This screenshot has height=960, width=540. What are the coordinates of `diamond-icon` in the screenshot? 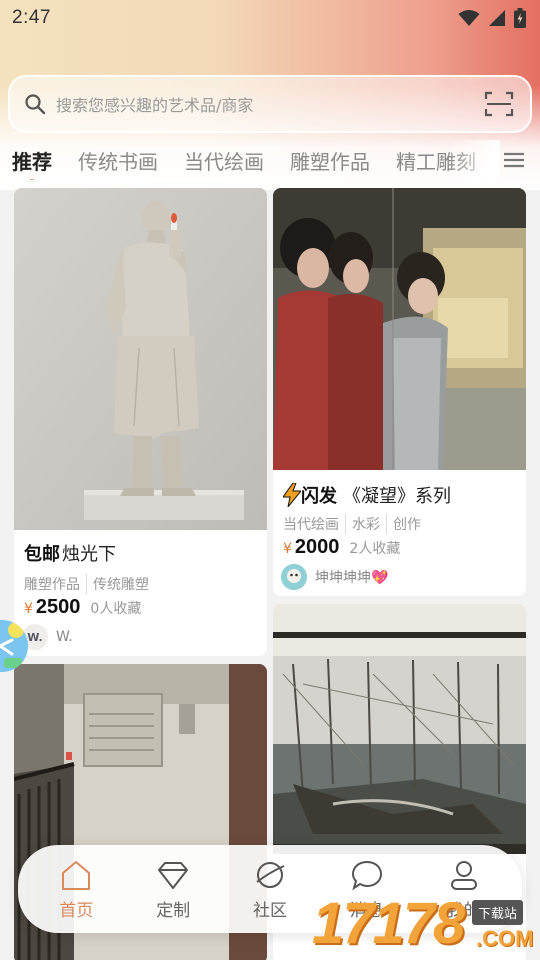 It's located at (173, 875).